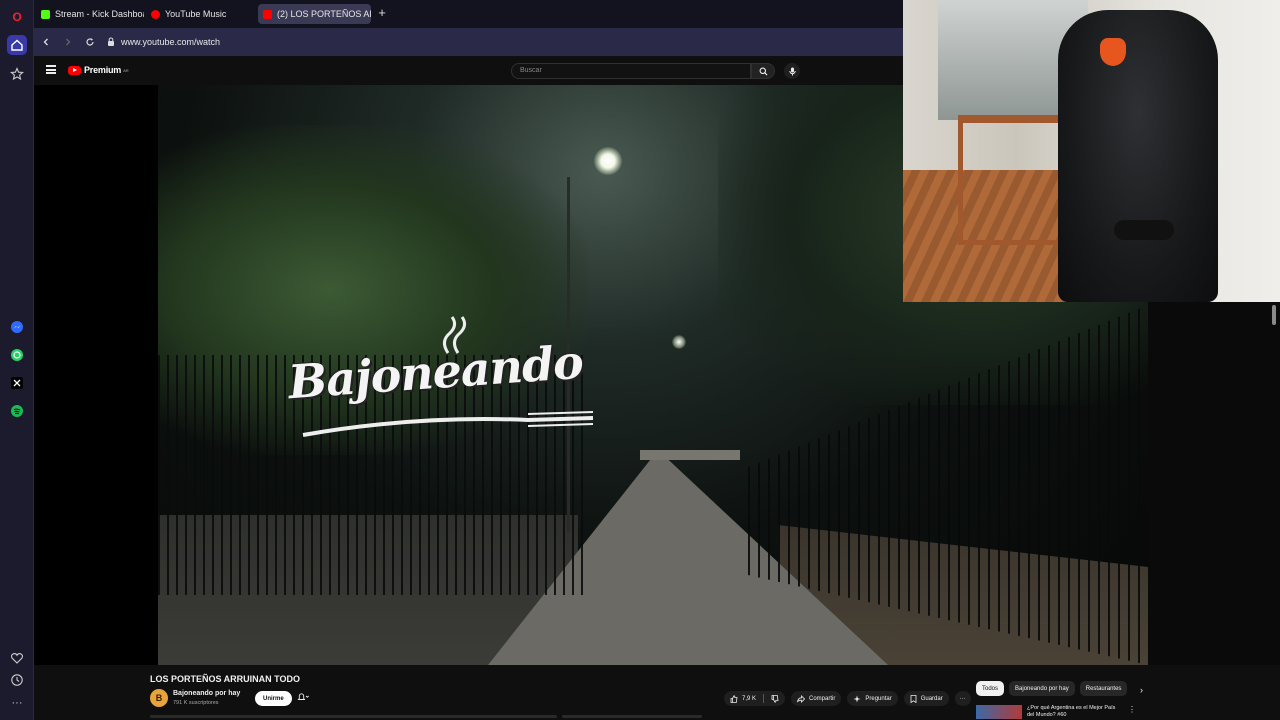 The width and height of the screenshot is (1280, 720). Describe the element at coordinates (632, 716) in the screenshot. I see `description-bar-secondary` at that location.